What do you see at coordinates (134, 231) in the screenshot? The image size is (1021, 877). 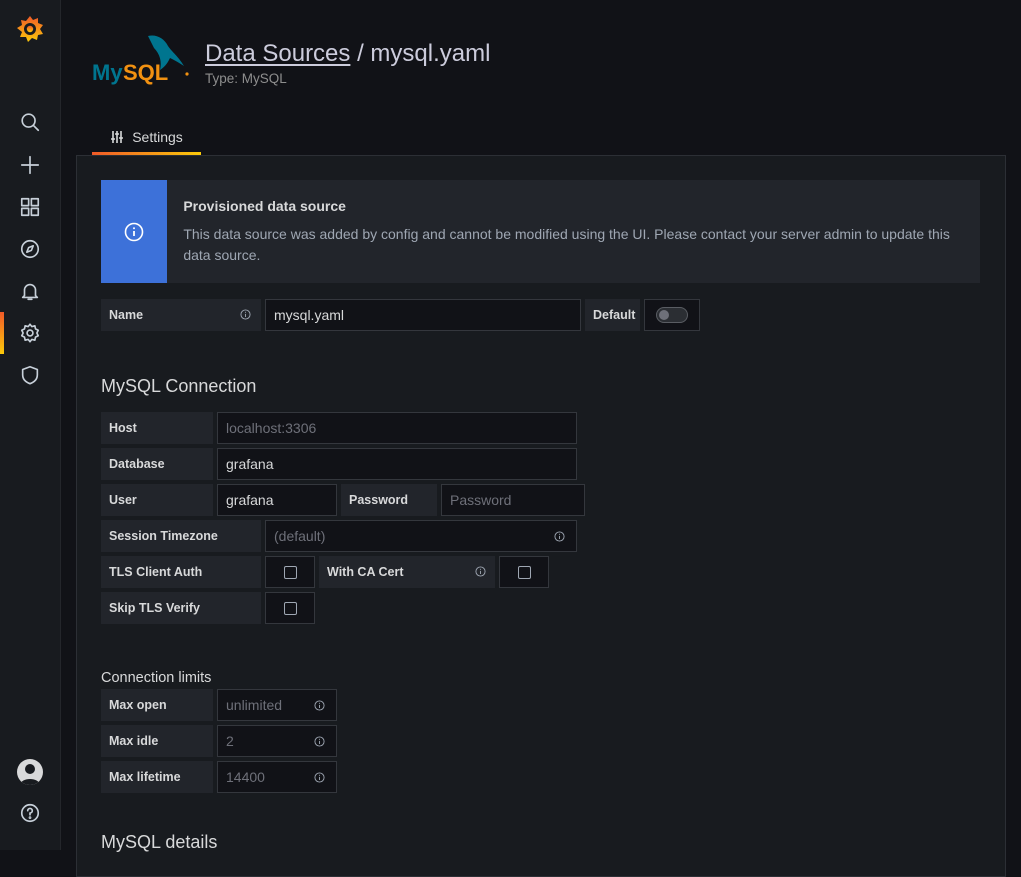 I see `info-circle-icon` at bounding box center [134, 231].